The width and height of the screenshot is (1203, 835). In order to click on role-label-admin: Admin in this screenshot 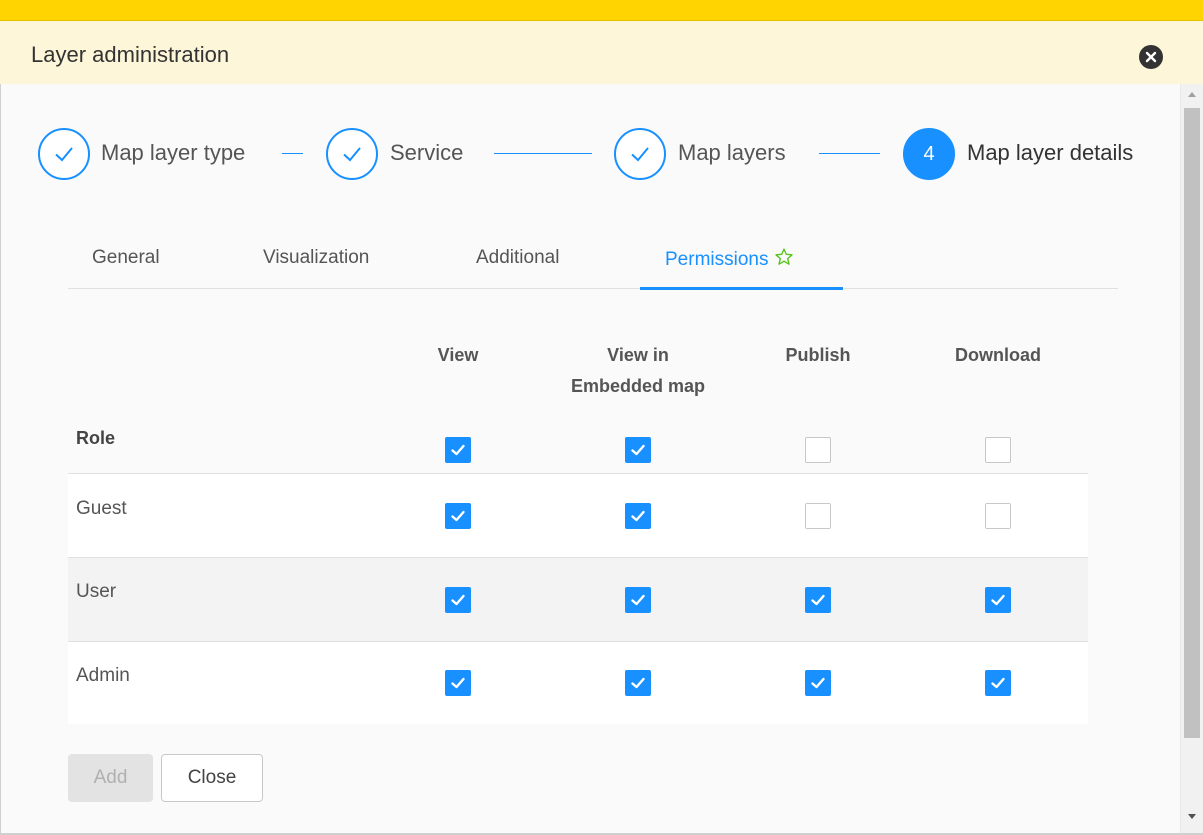, I will do `click(103, 675)`.